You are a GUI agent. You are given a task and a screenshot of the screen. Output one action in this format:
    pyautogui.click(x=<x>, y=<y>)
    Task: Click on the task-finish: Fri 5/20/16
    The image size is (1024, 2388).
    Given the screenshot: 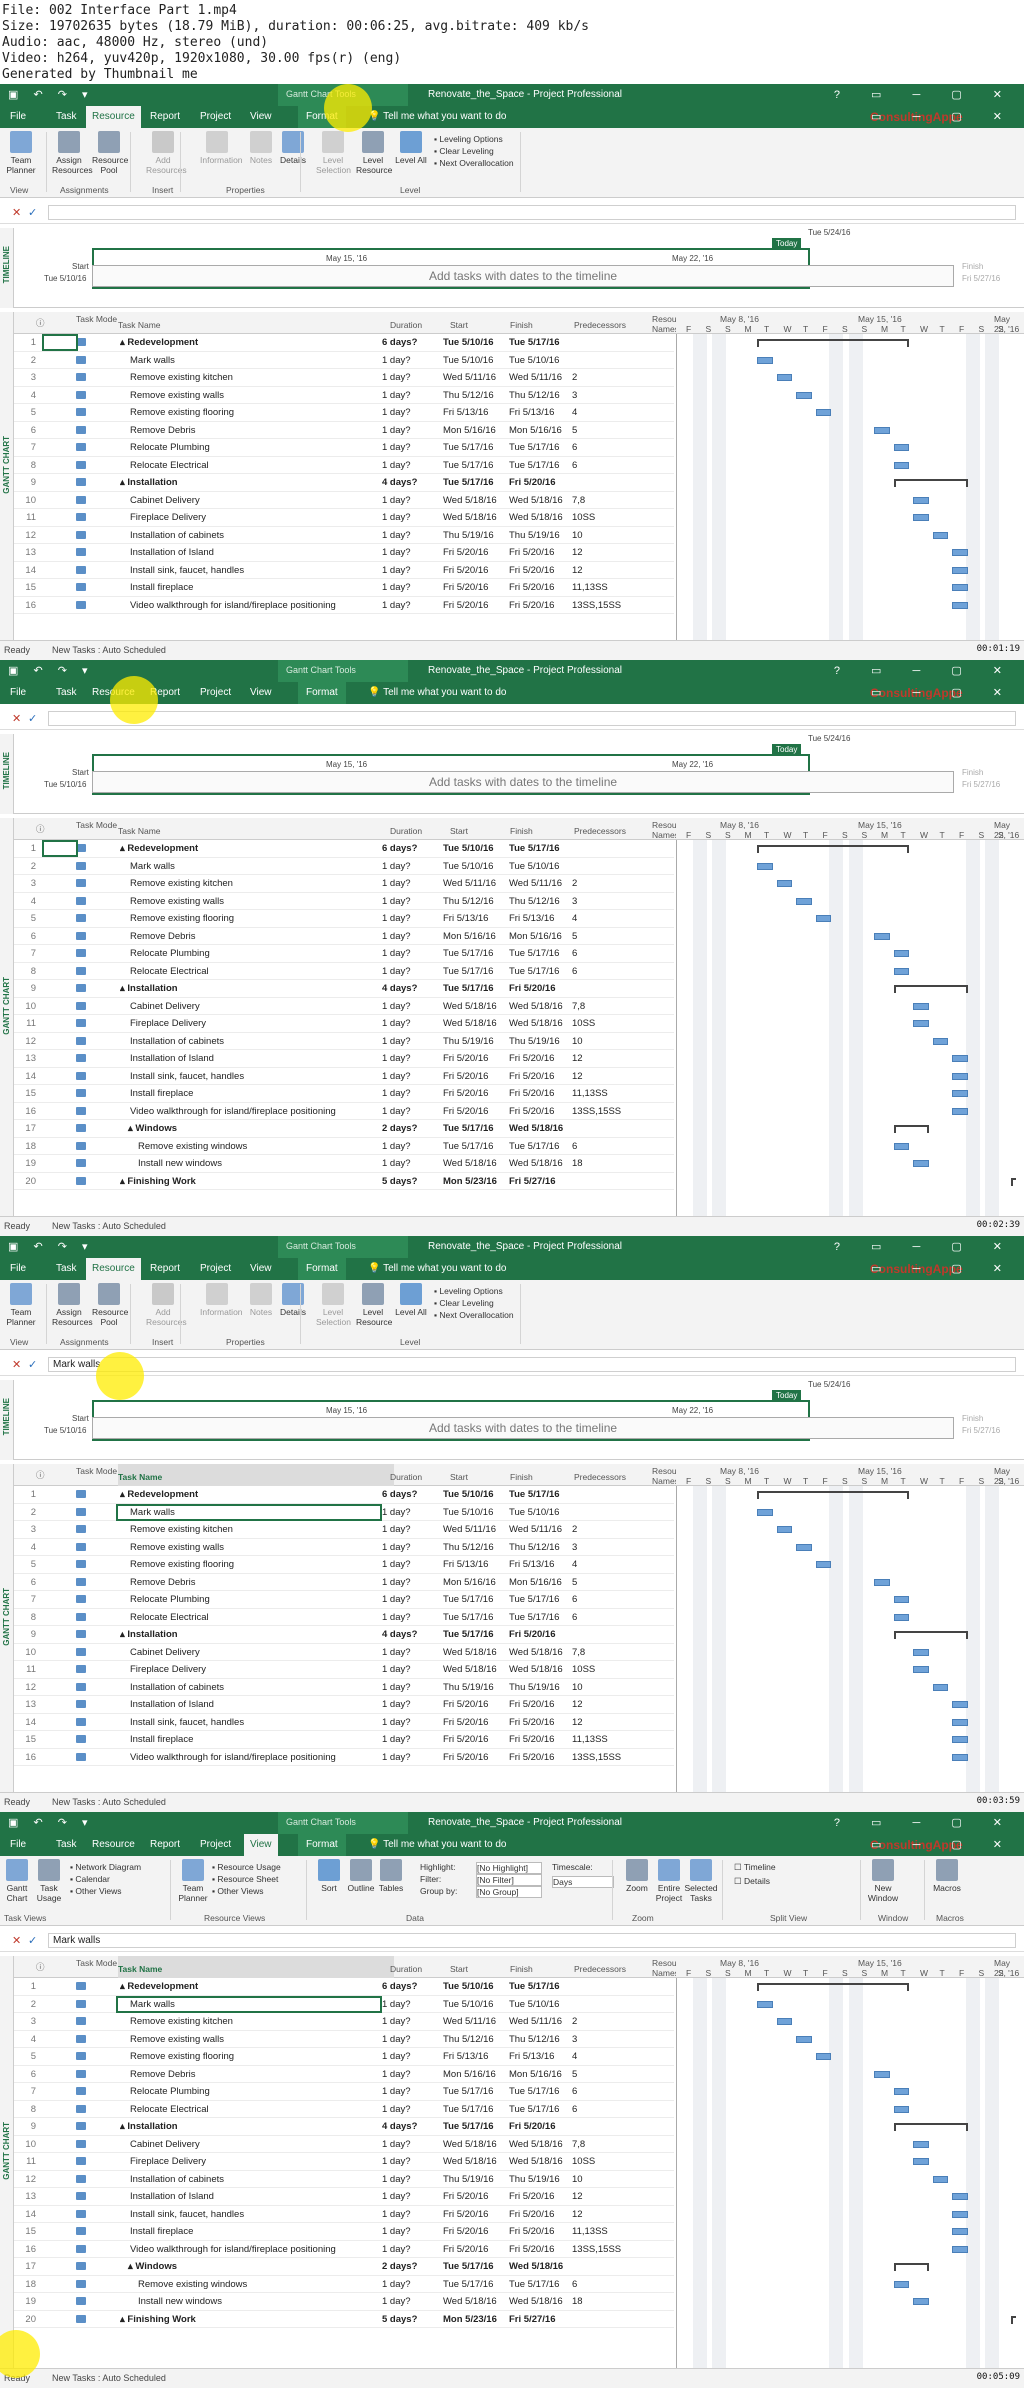 What is the action you would take?
    pyautogui.click(x=539, y=988)
    